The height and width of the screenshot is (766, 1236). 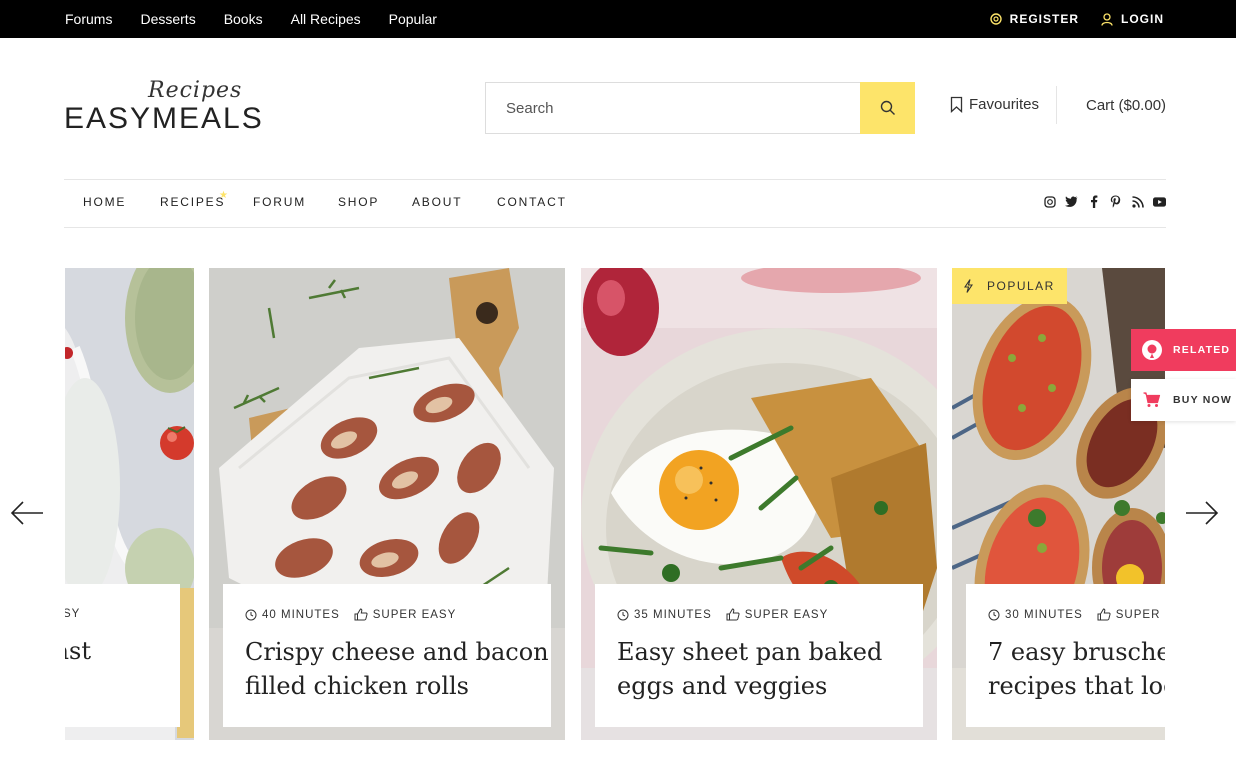 I want to click on nav-contact: CONTACT, so click(x=532, y=202).